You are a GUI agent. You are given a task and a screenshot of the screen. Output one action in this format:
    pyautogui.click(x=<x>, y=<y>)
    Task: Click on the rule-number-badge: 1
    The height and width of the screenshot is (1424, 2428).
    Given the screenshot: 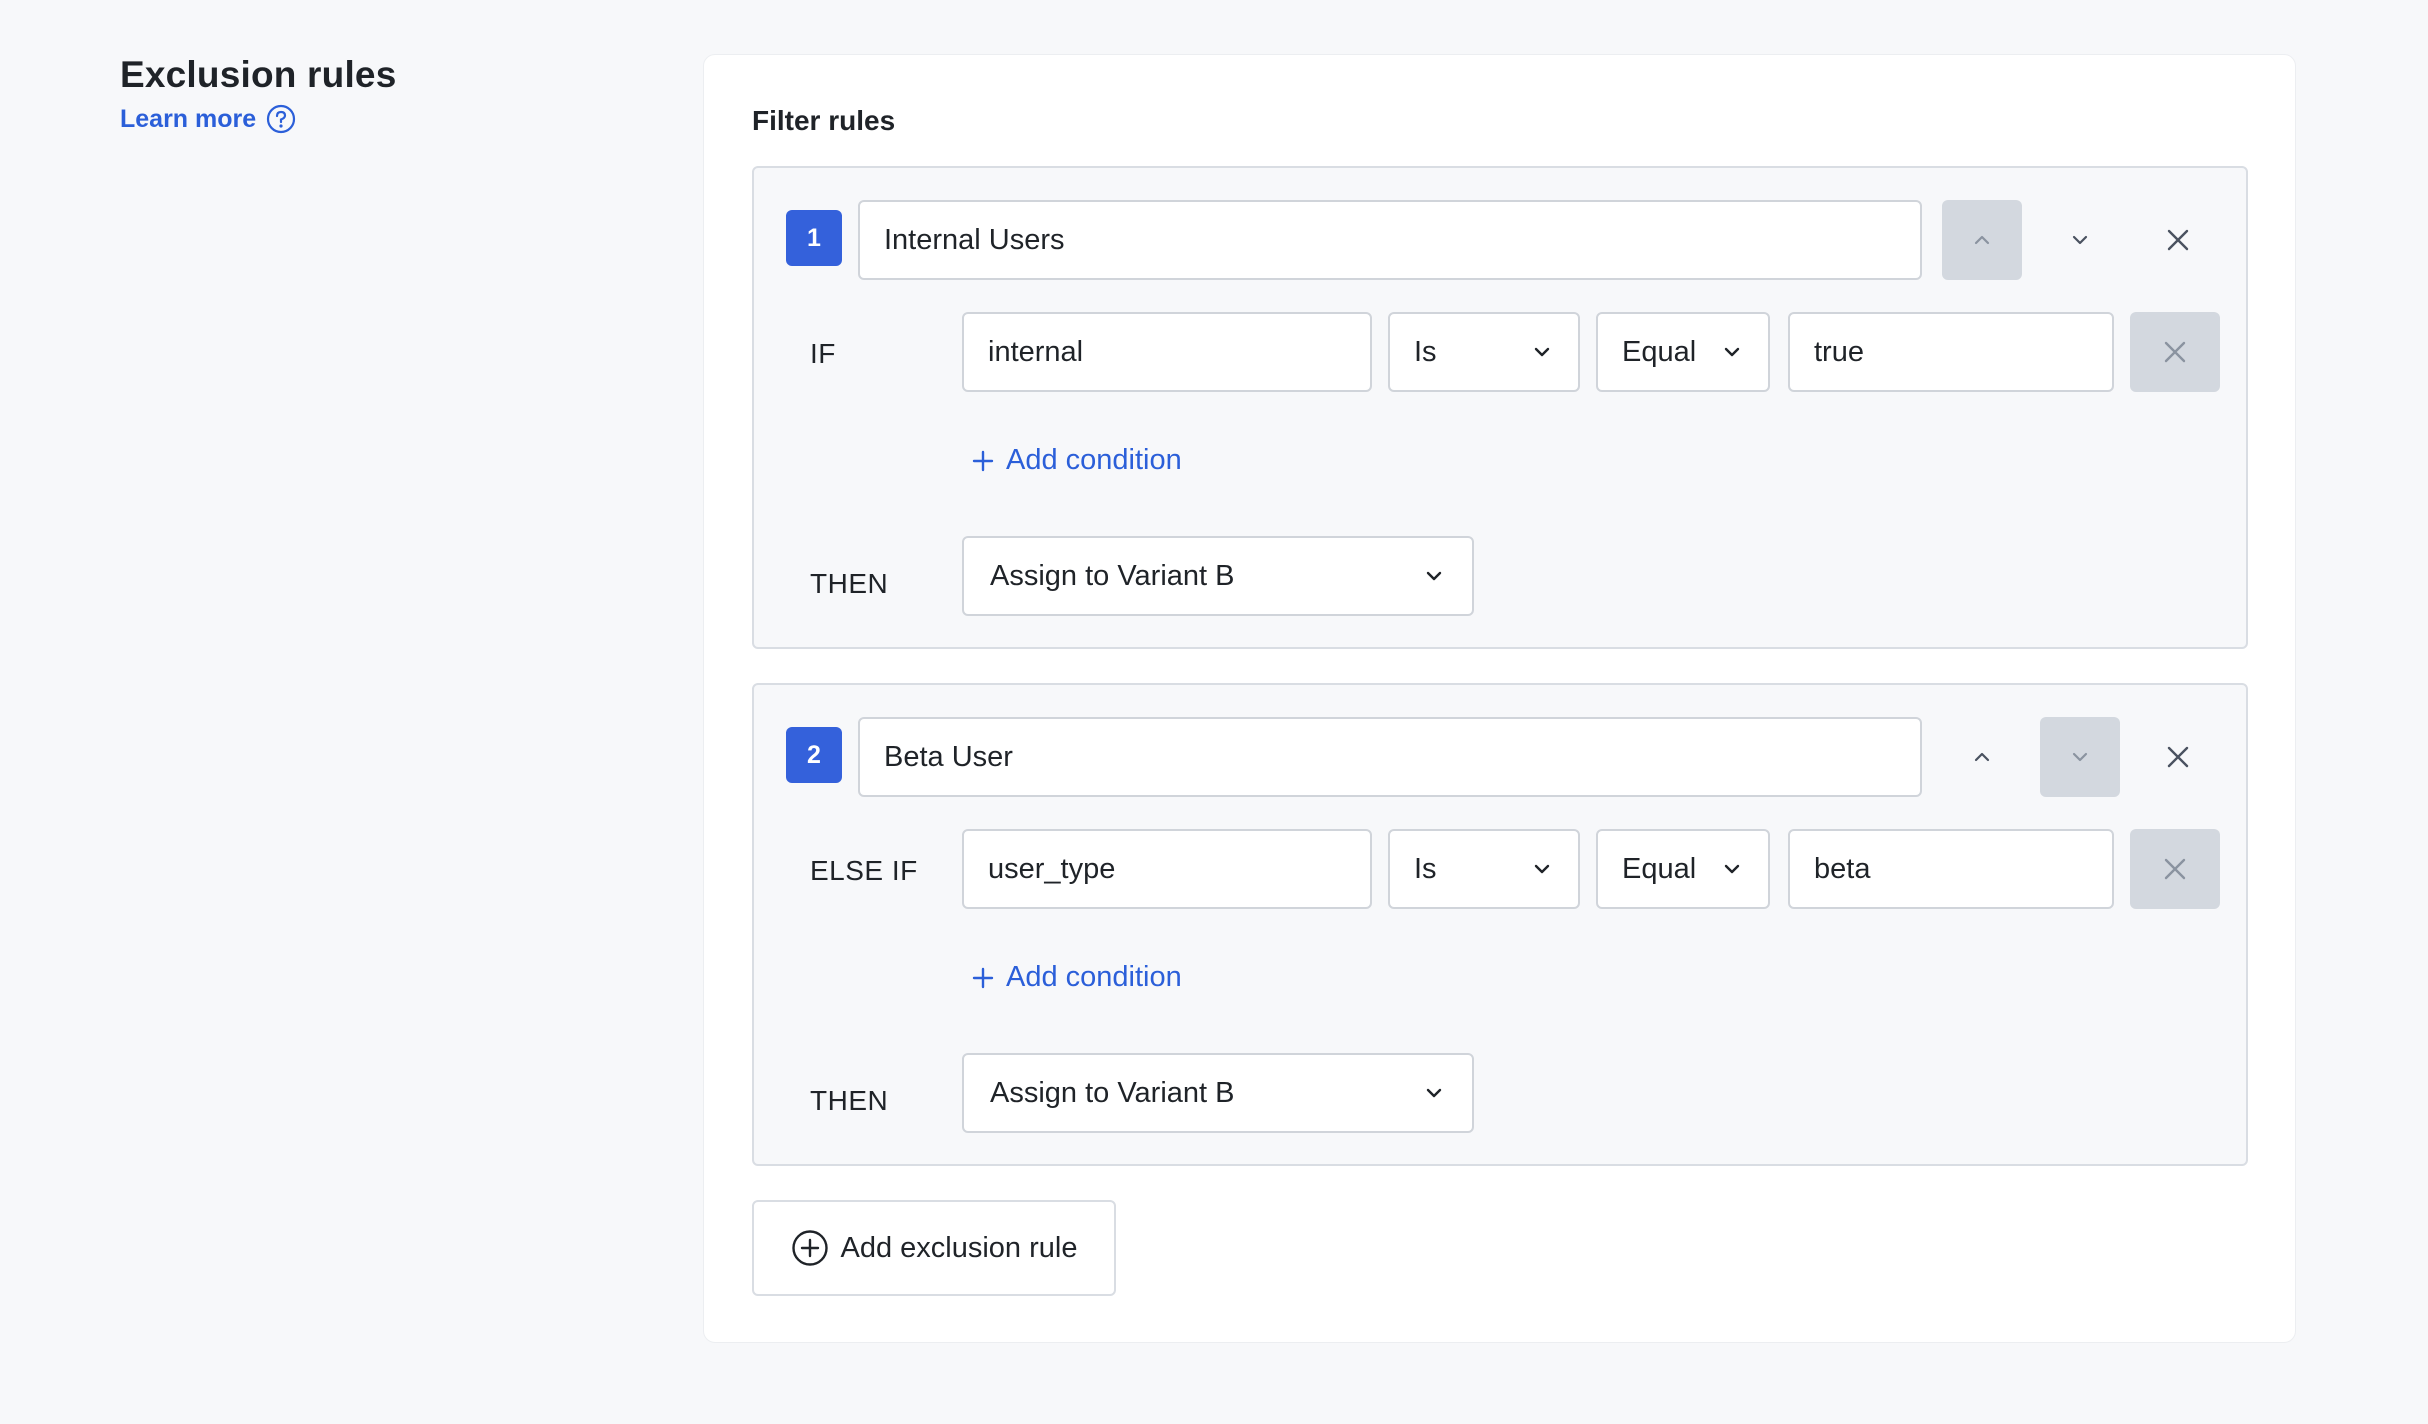 What is the action you would take?
    pyautogui.click(x=814, y=238)
    